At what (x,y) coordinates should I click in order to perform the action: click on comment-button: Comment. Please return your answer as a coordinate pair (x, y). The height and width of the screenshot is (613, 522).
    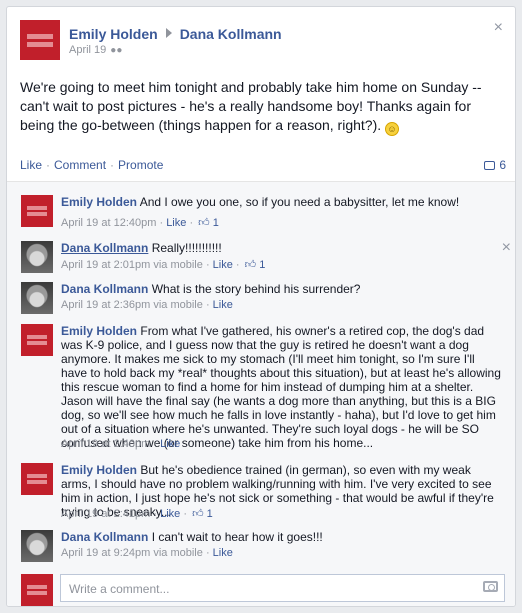
    Looking at the image, I should click on (80, 165).